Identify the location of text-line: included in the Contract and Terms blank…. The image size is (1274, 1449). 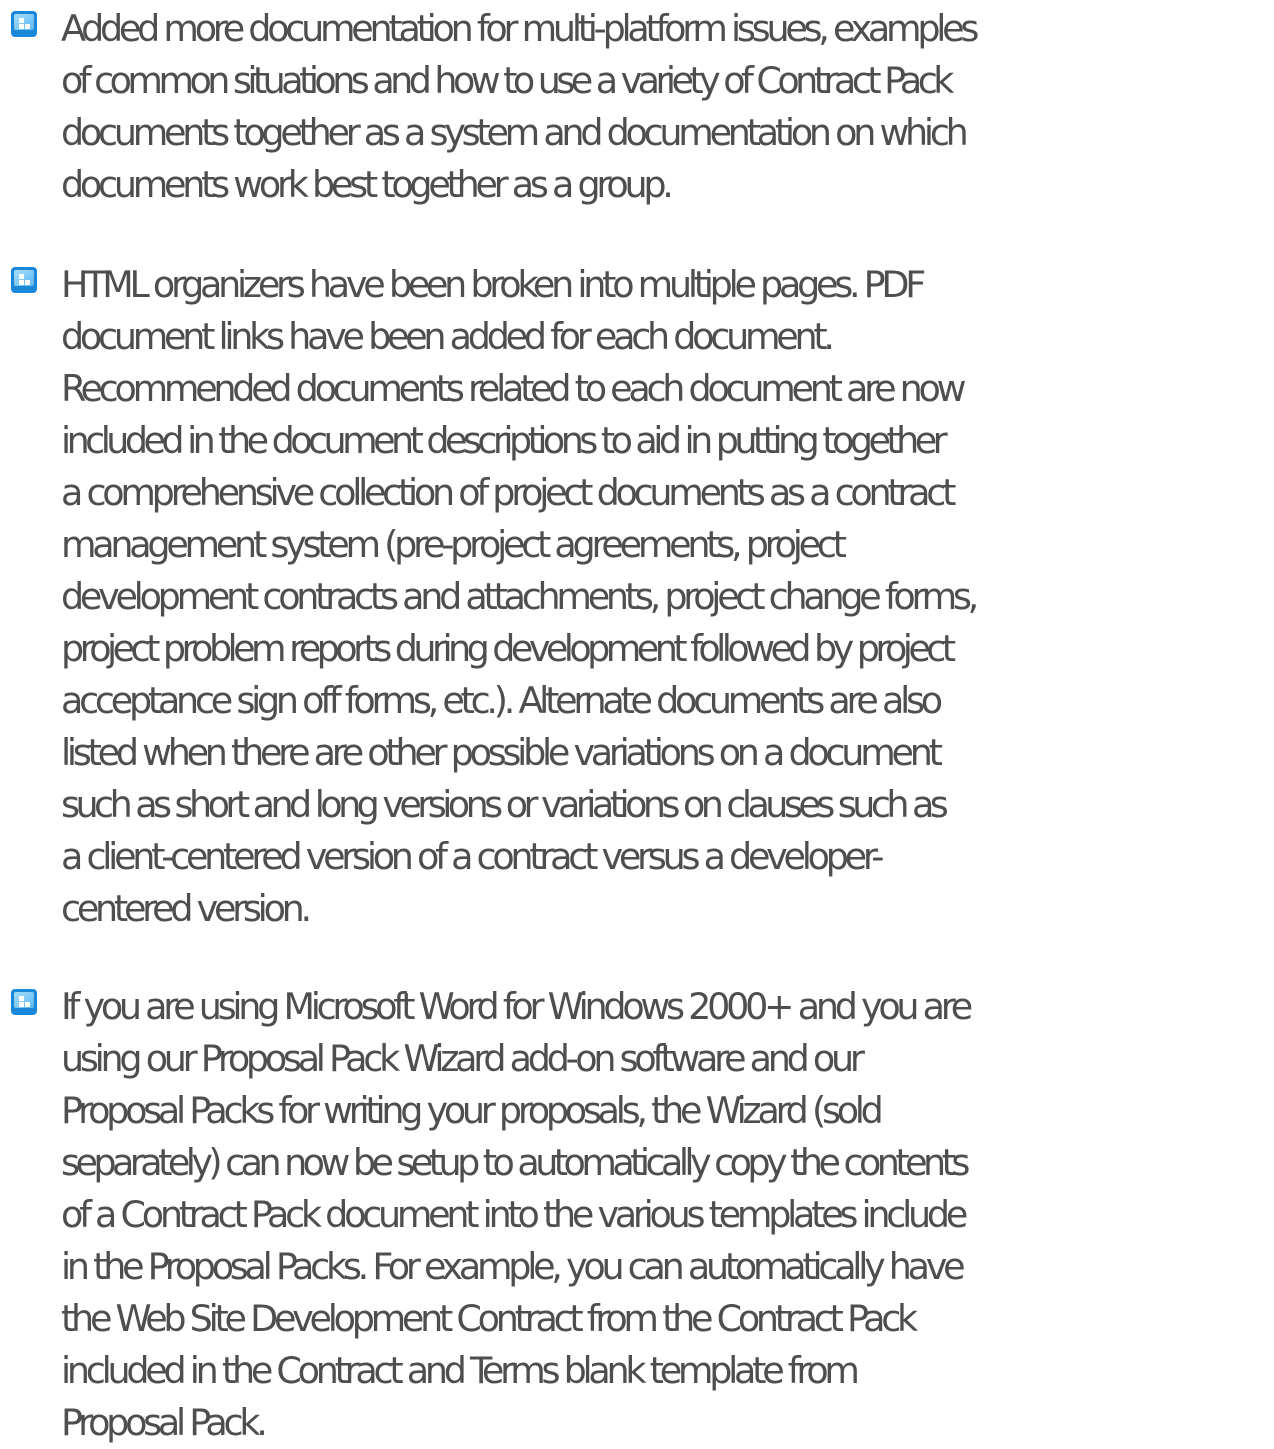
(460, 1370).